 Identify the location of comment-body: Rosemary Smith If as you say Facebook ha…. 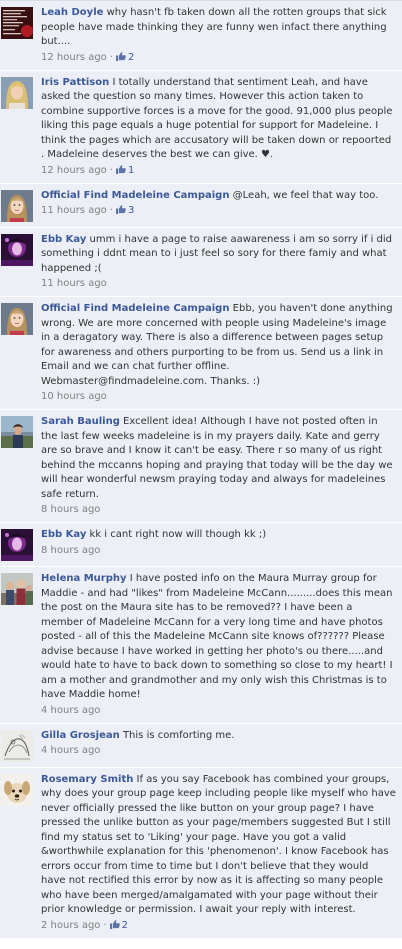
(218, 853).